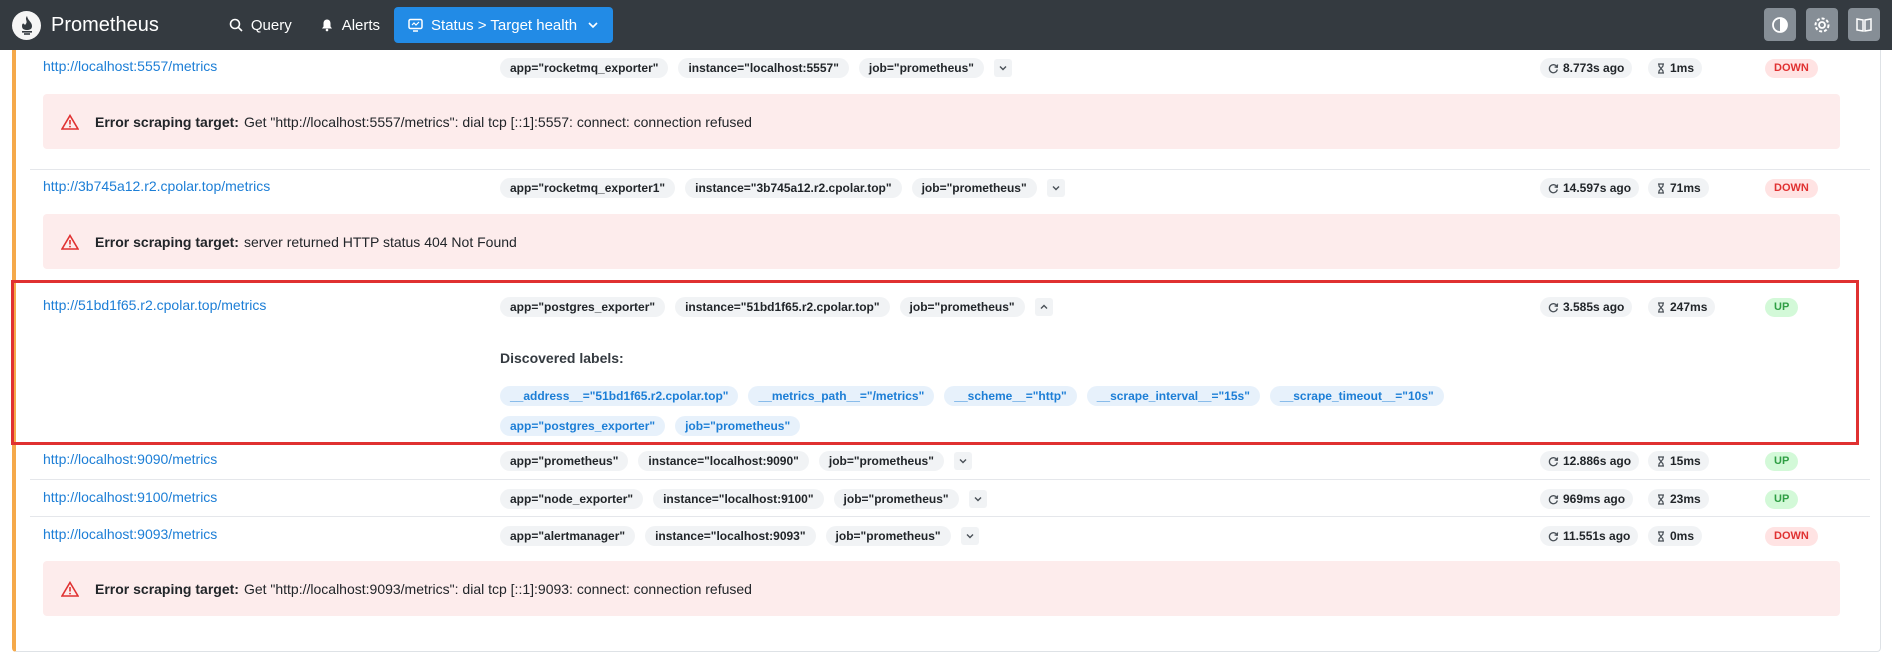  What do you see at coordinates (26, 25) in the screenshot?
I see `prometheus-logo-icon` at bounding box center [26, 25].